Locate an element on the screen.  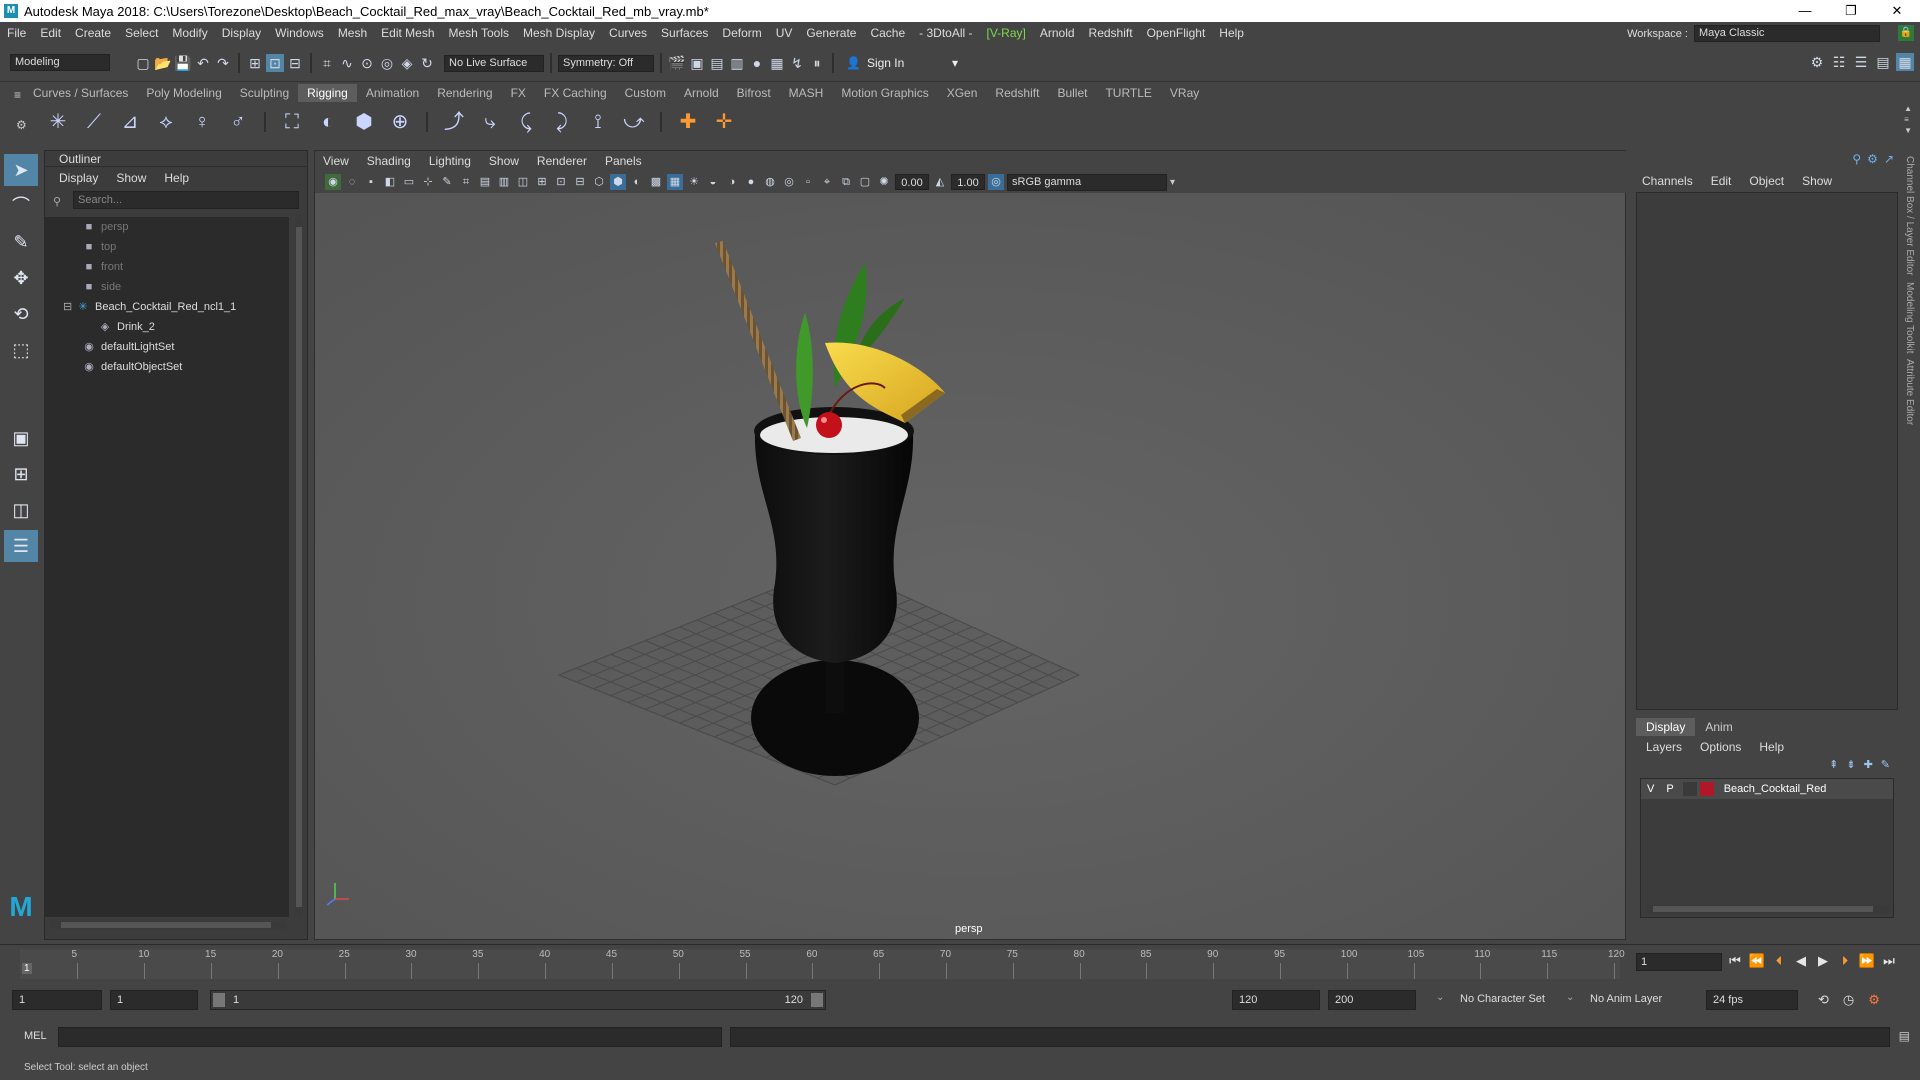
live-surface-field: No Live Surface is located at coordinates (494, 63).